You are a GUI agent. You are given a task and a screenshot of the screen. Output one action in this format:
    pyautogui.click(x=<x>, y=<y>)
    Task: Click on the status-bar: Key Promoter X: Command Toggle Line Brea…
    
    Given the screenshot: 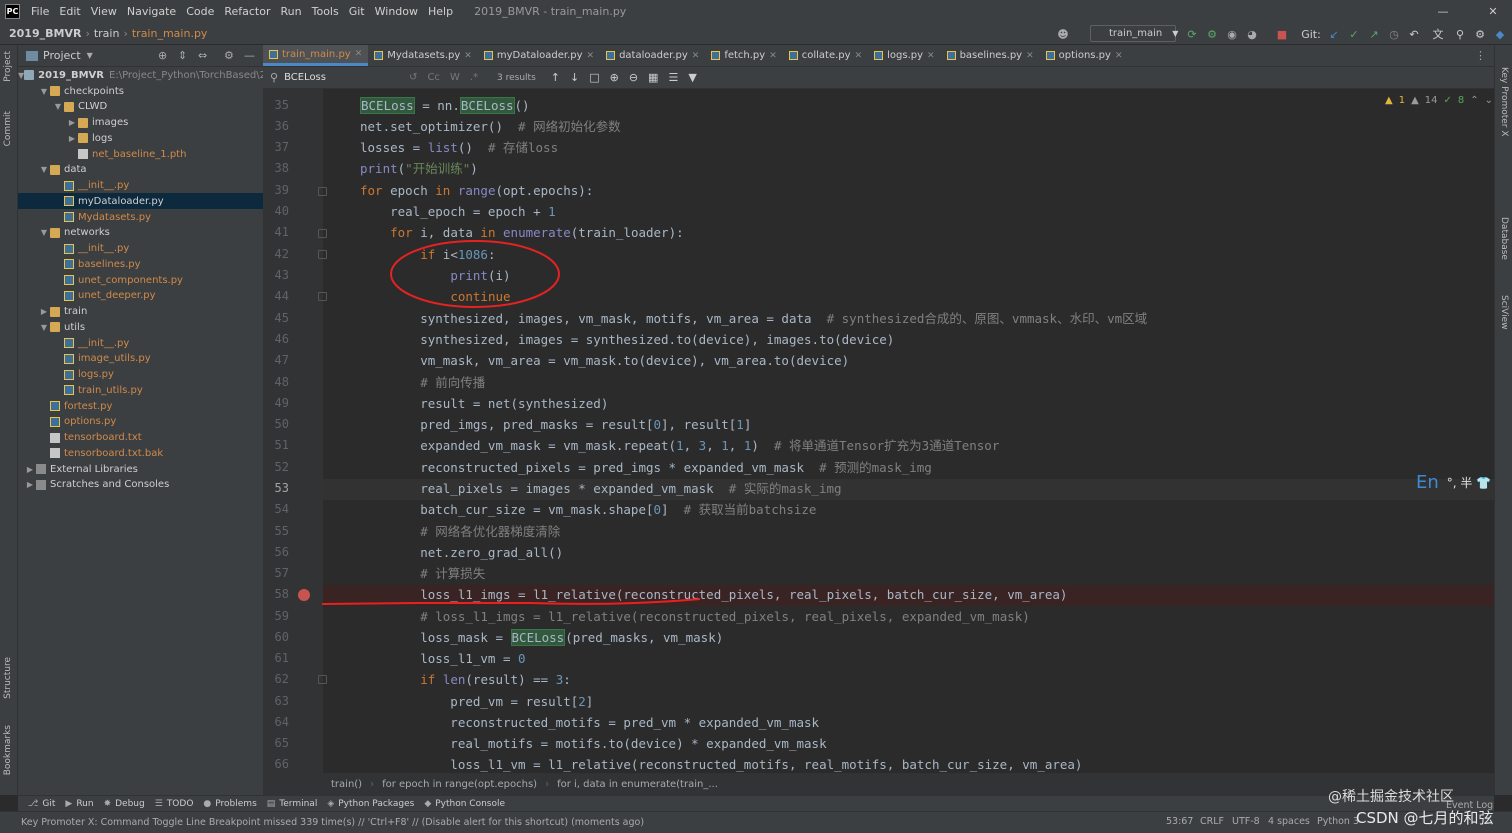 What is the action you would take?
    pyautogui.click(x=756, y=816)
    